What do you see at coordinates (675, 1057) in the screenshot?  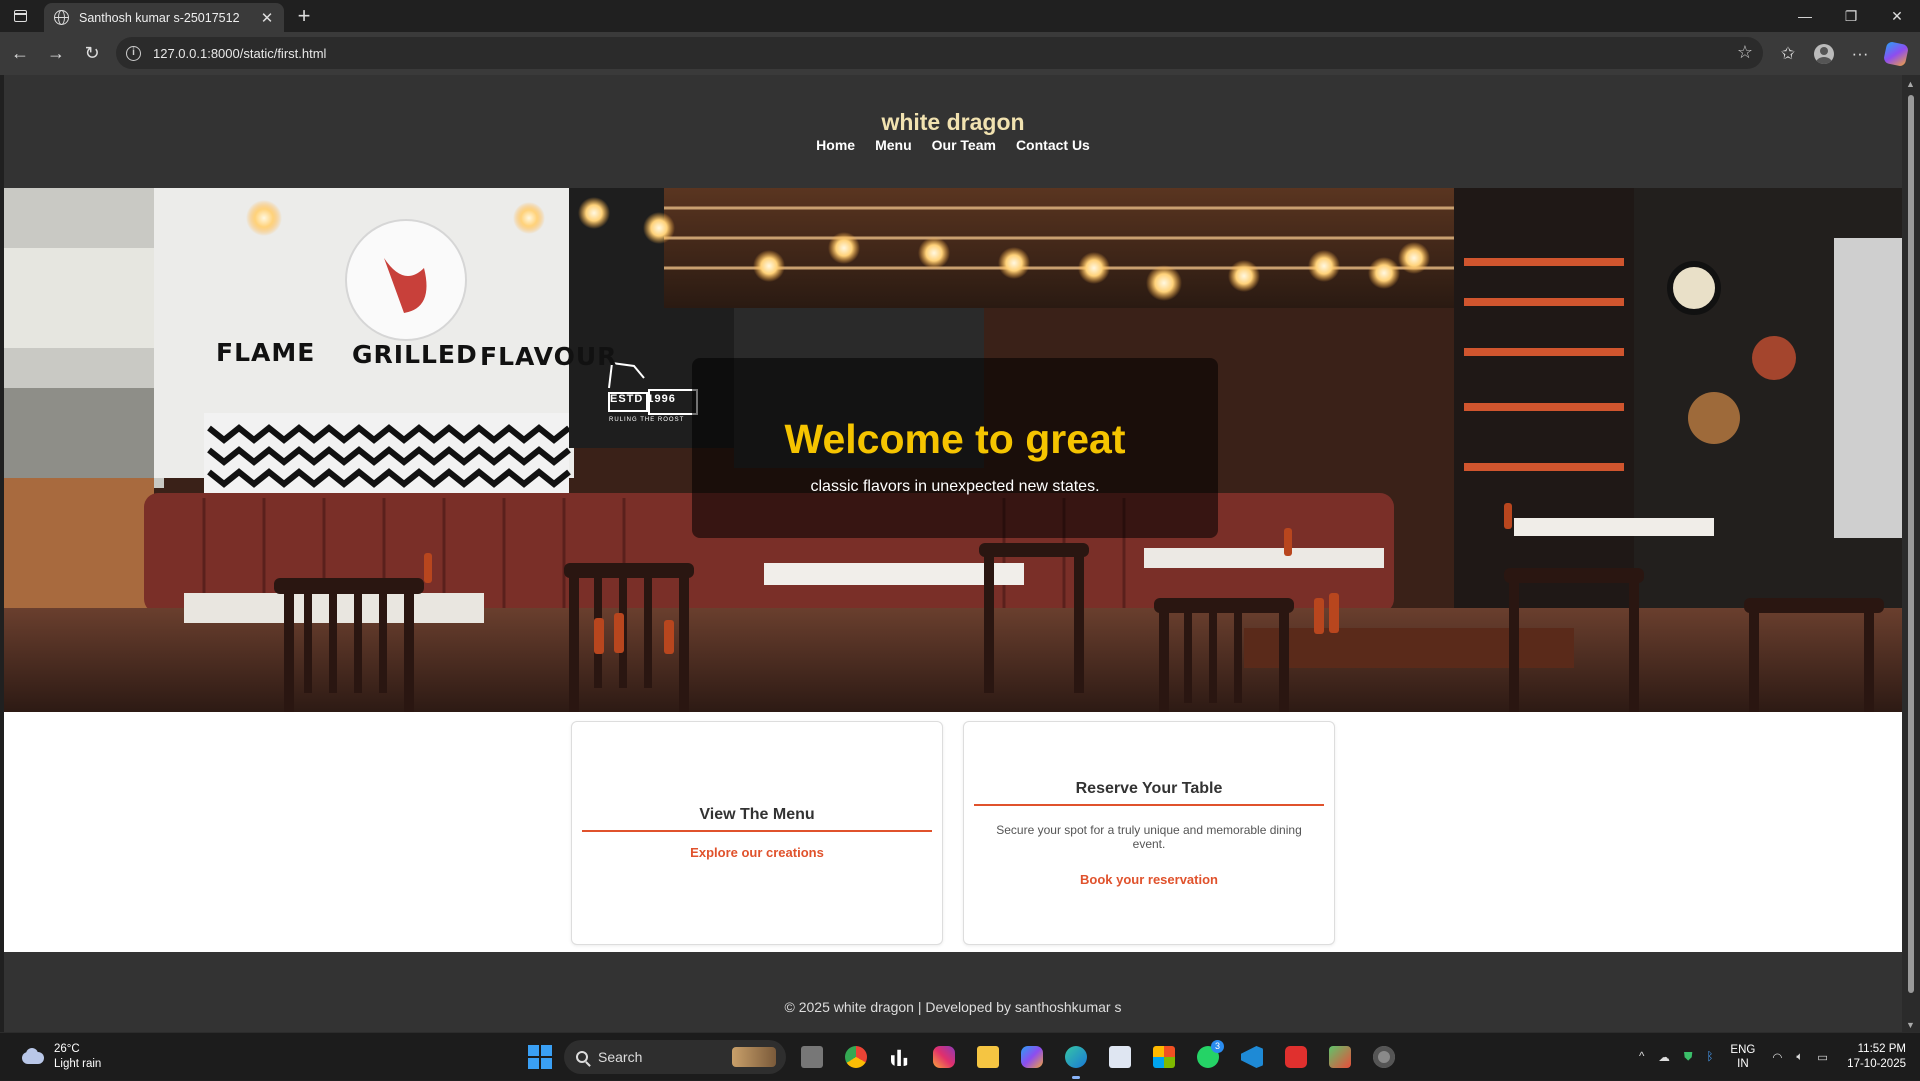 I see `taskbar-search: Search` at bounding box center [675, 1057].